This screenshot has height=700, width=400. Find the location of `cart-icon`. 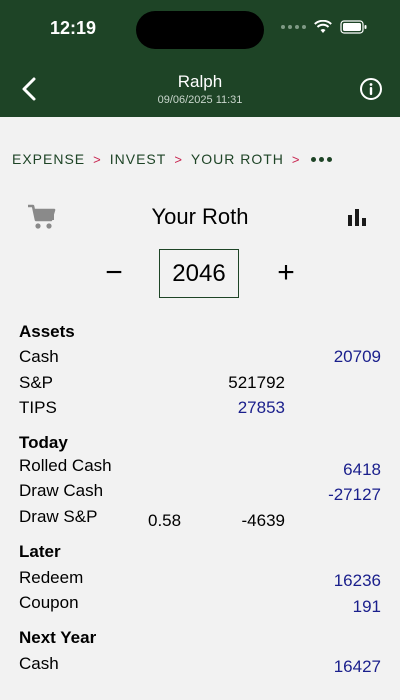

cart-icon is located at coordinates (42, 217).